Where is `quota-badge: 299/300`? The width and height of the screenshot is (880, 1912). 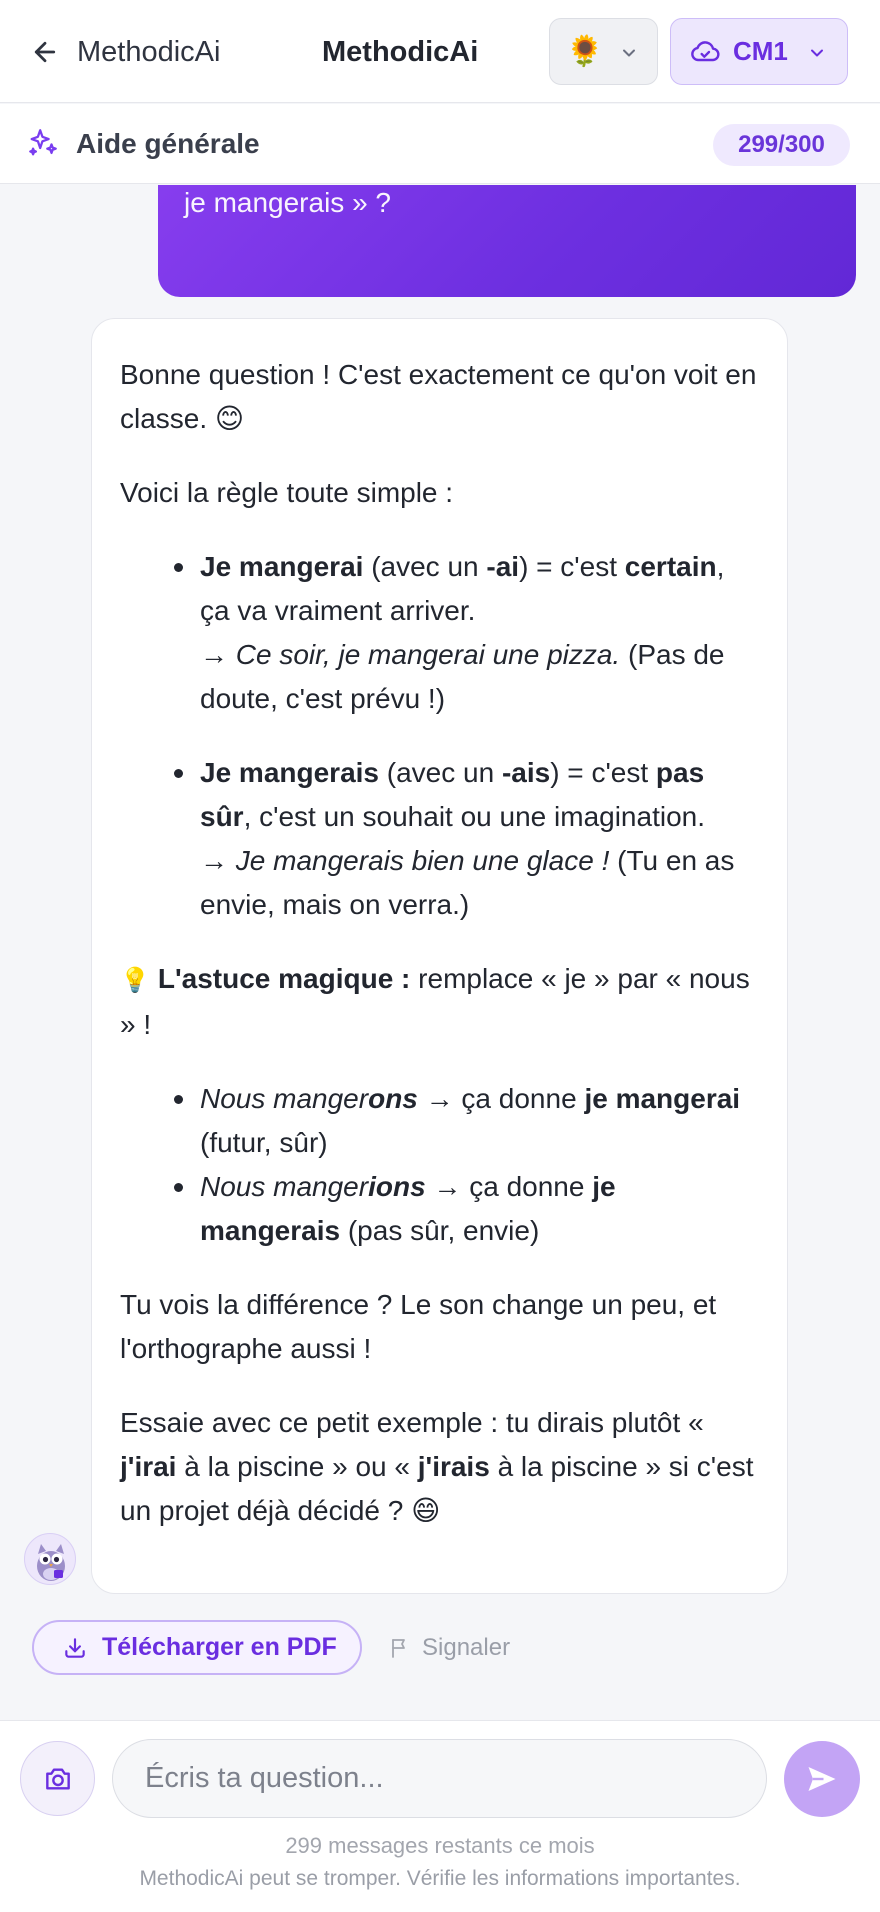
quota-badge: 299/300 is located at coordinates (781, 145).